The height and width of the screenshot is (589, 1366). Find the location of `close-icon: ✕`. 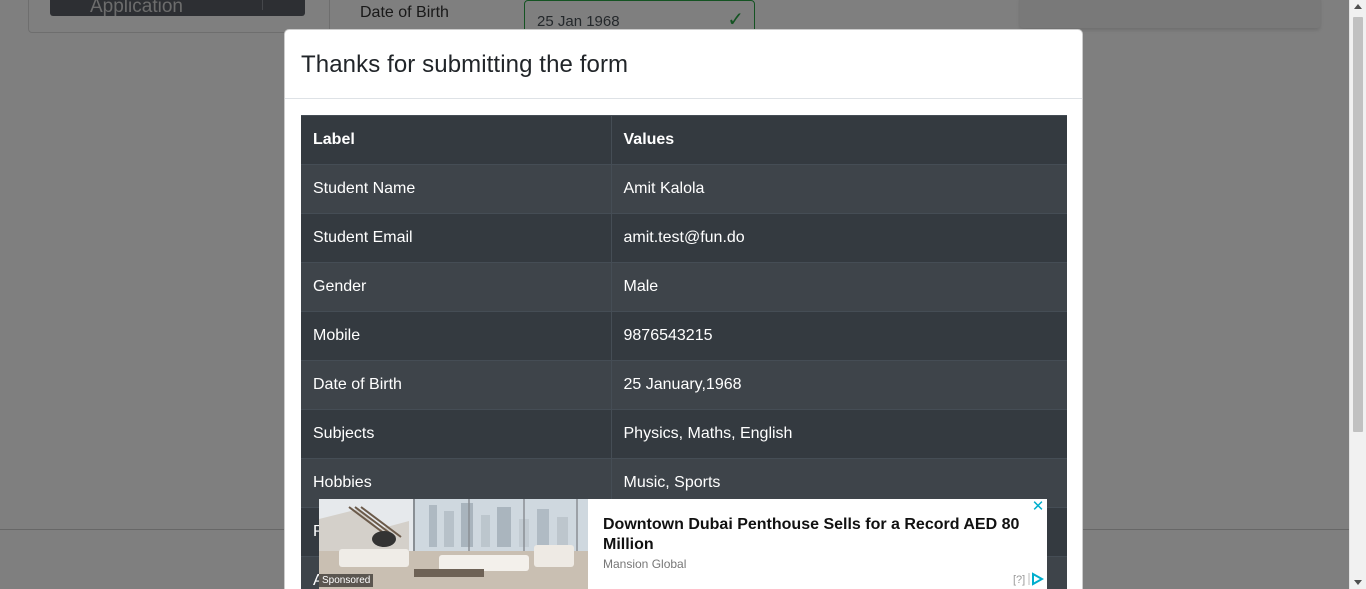

close-icon: ✕ is located at coordinates (1038, 506).